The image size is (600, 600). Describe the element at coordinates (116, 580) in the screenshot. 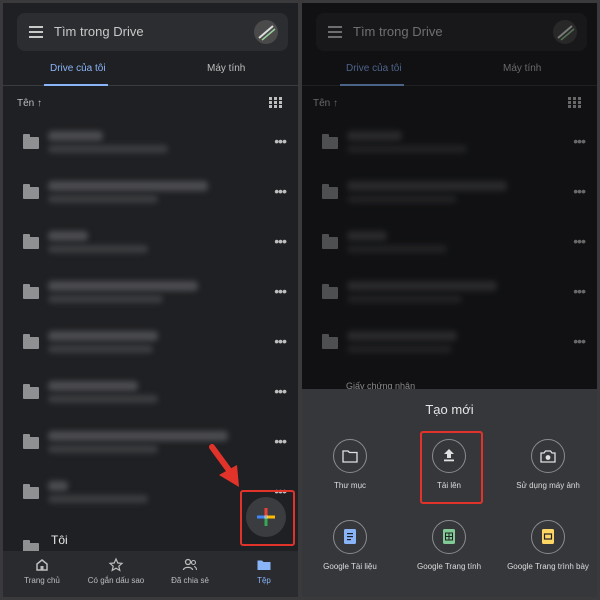

I see `nav-starred-label: Có gắn dấu sao` at that location.